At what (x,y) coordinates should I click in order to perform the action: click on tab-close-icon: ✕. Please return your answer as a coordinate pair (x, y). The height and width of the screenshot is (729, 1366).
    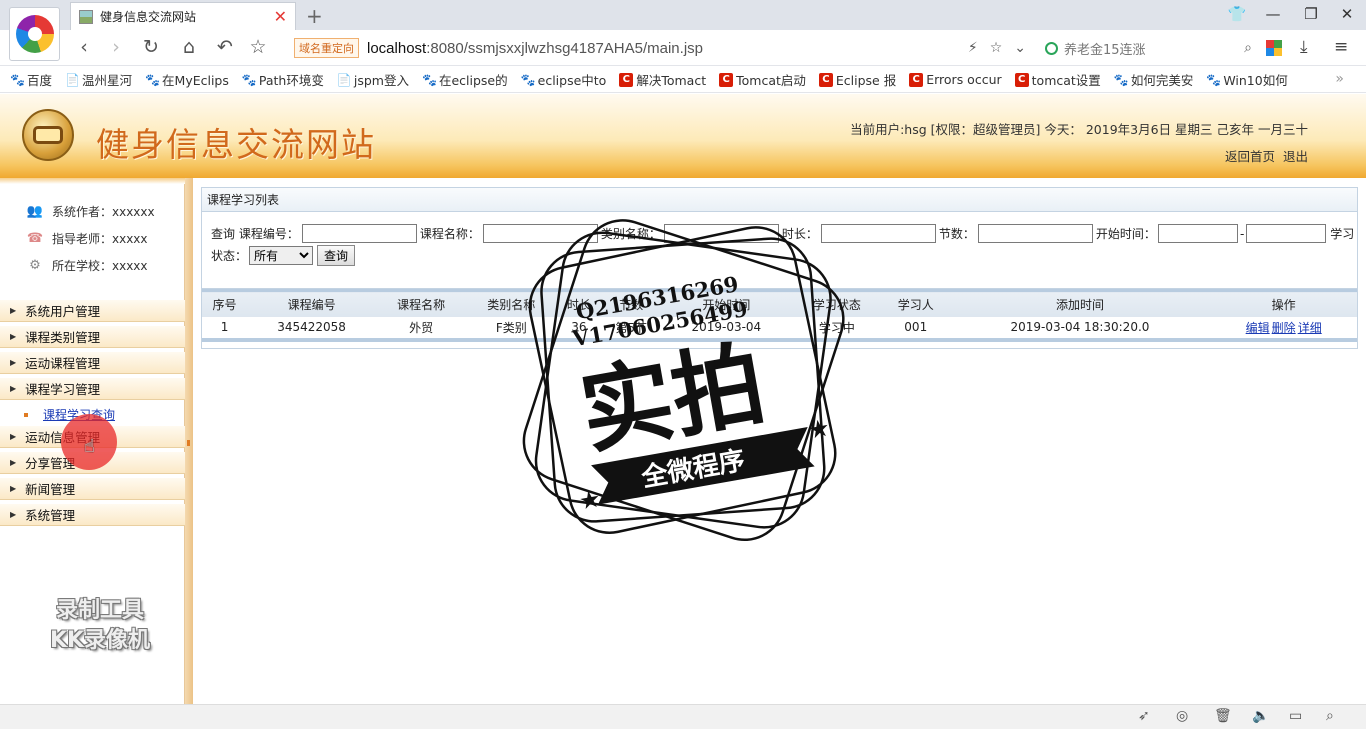
    Looking at the image, I should click on (280, 16).